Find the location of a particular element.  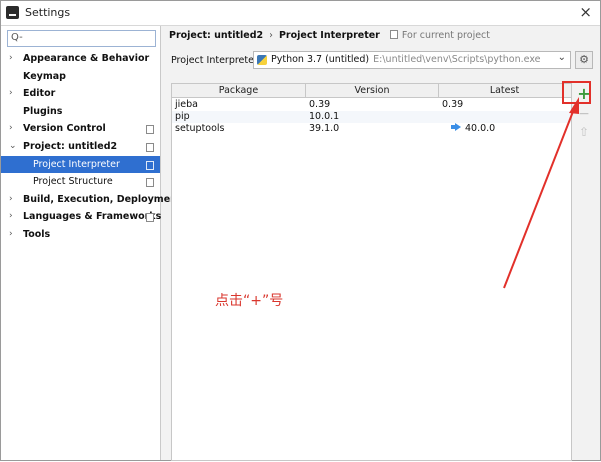

annotation-arrow is located at coordinates (541, 193).